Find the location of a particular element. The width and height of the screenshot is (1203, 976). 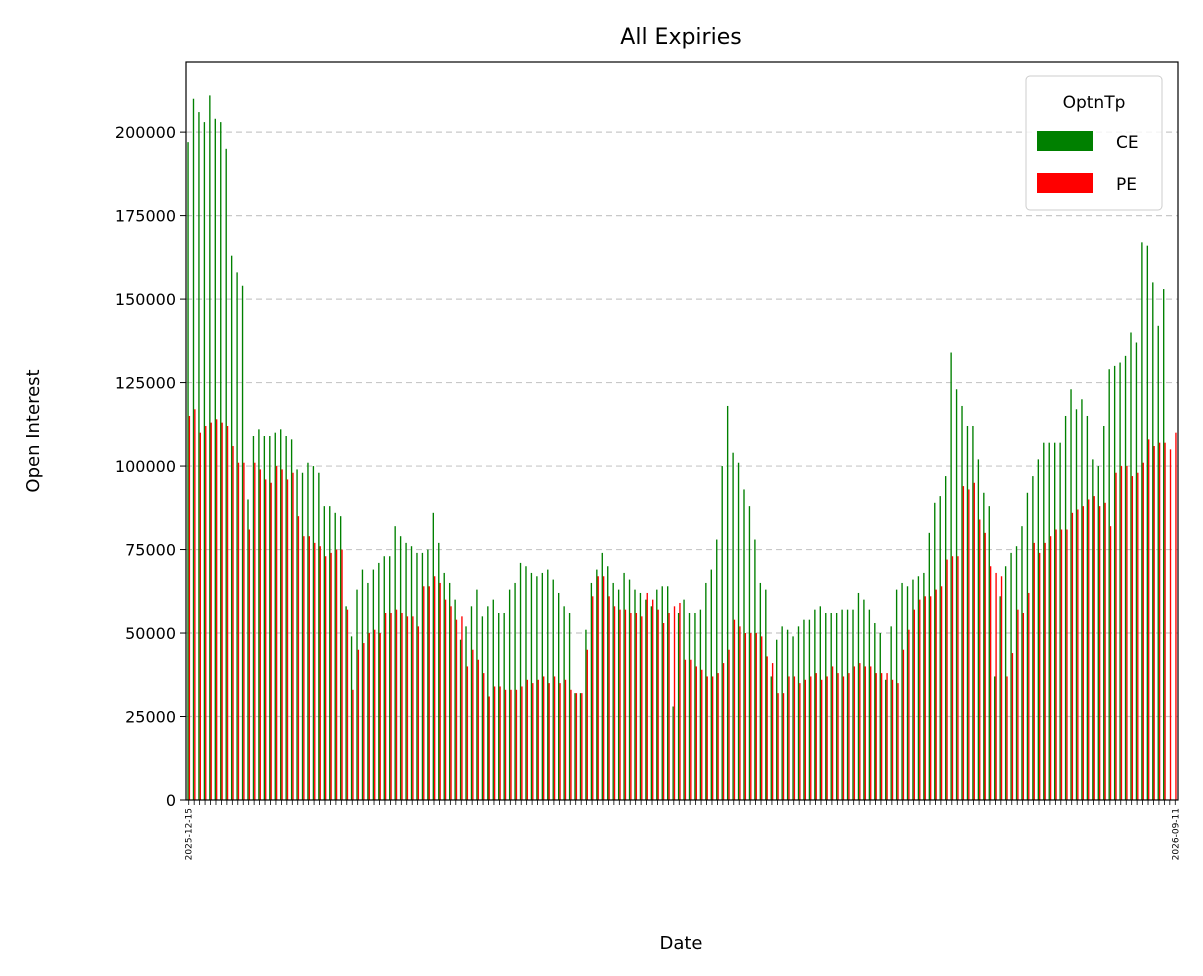

y-tick-label: 0 is located at coordinates (171, 800).